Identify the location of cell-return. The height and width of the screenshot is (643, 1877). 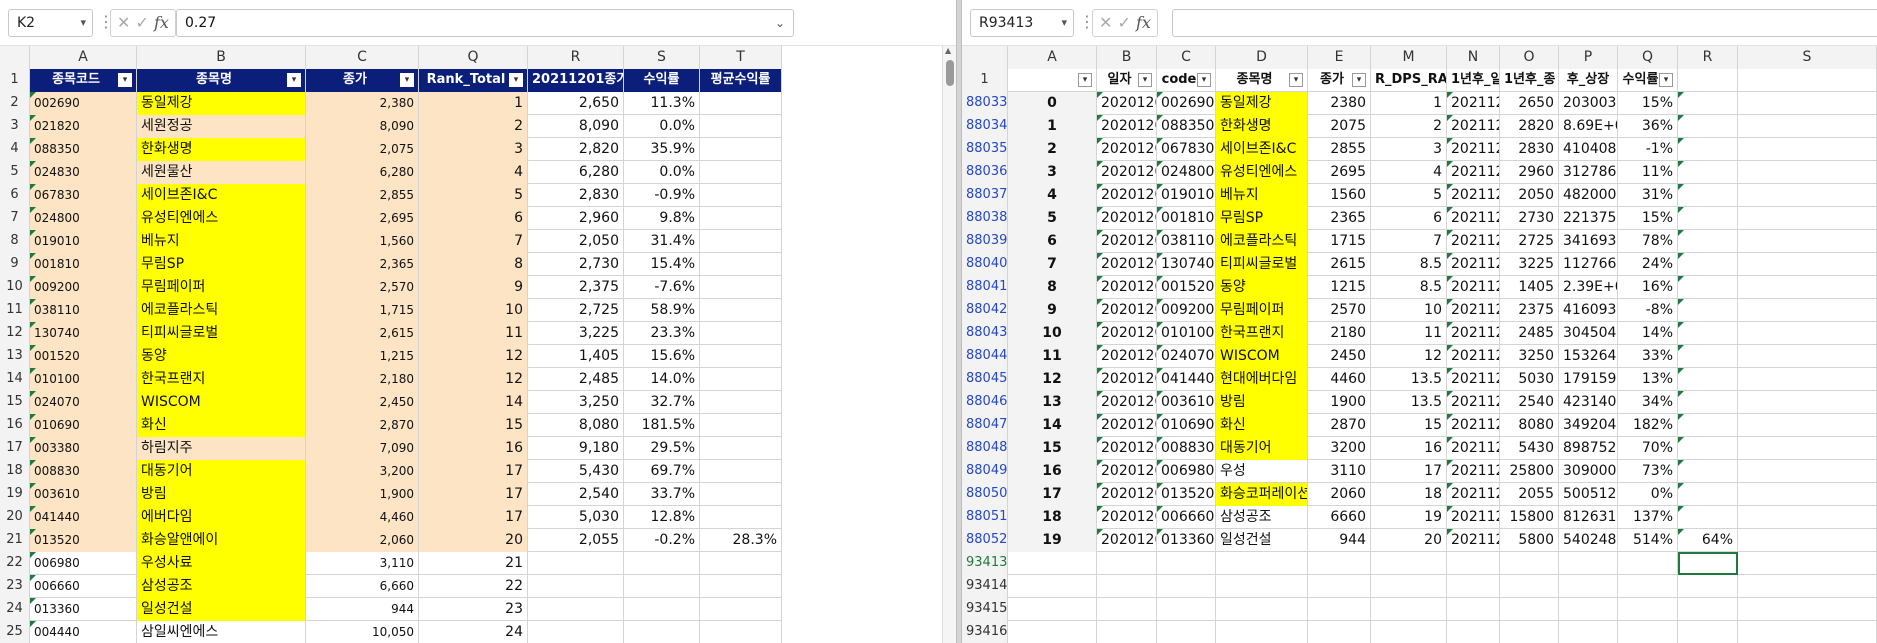
(662, 563).